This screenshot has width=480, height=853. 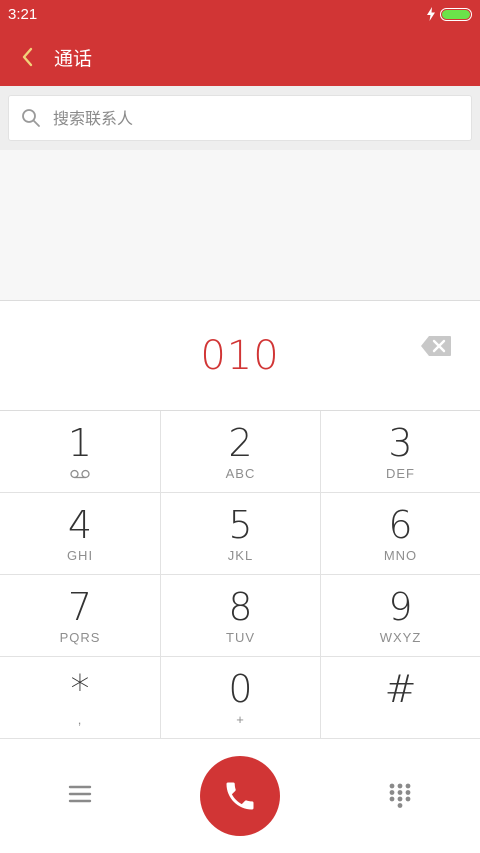 What do you see at coordinates (80, 525) in the screenshot?
I see `key-digit: 4` at bounding box center [80, 525].